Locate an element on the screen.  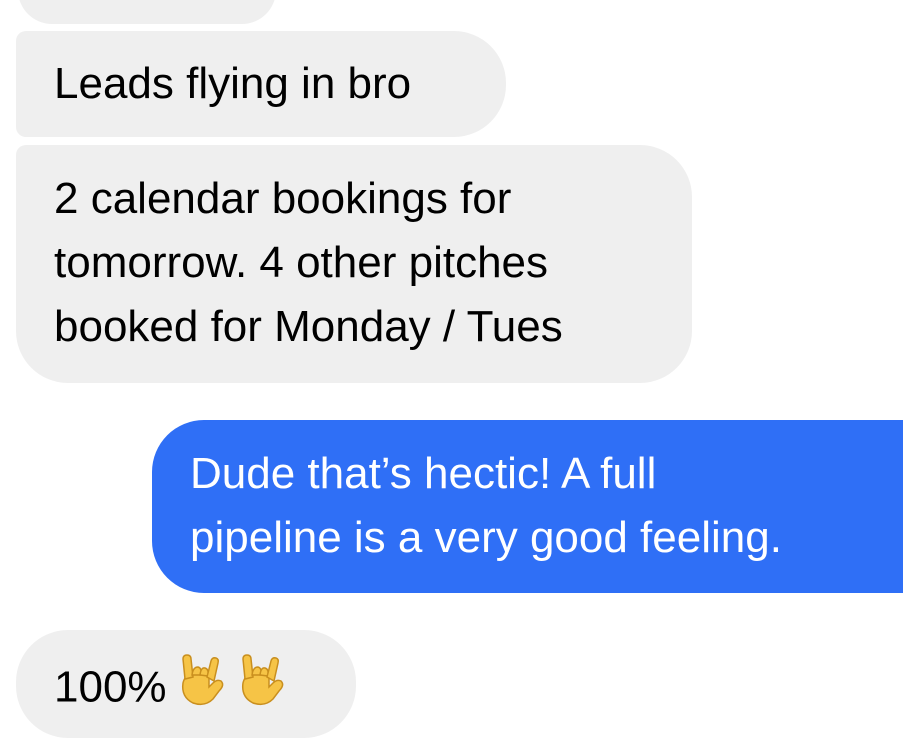
message-bubble-incoming: Leads flying in bro is located at coordinates (261, 84).